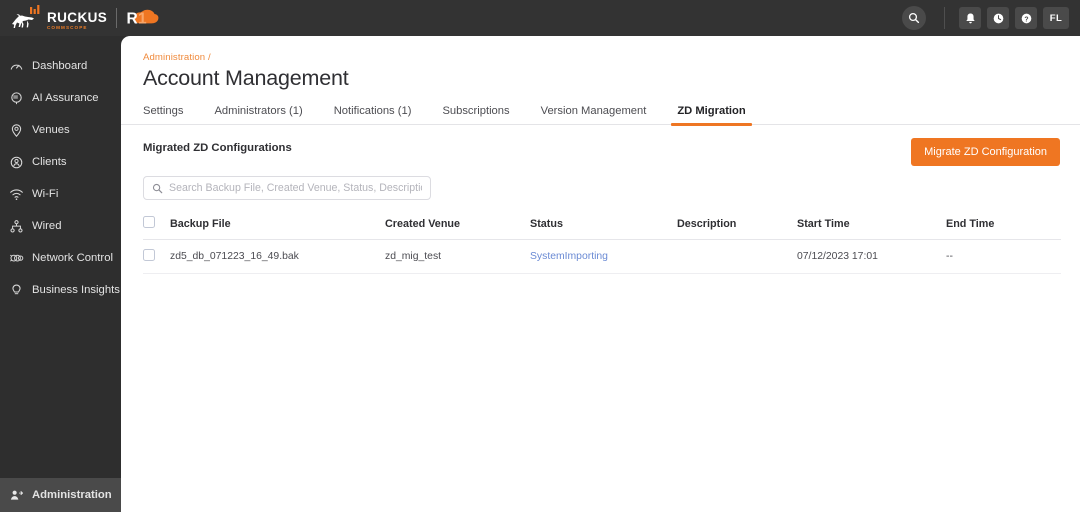  I want to click on row-checkbox, so click(149, 255).